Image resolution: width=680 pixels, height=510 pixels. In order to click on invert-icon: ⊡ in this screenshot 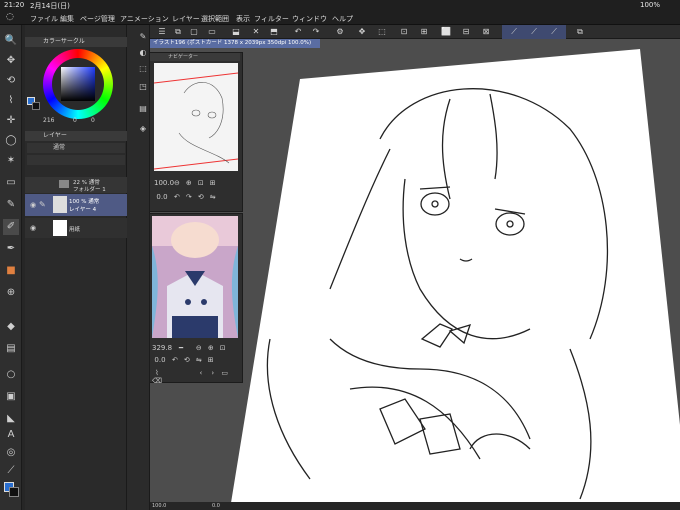, I will do `click(404, 32)`.